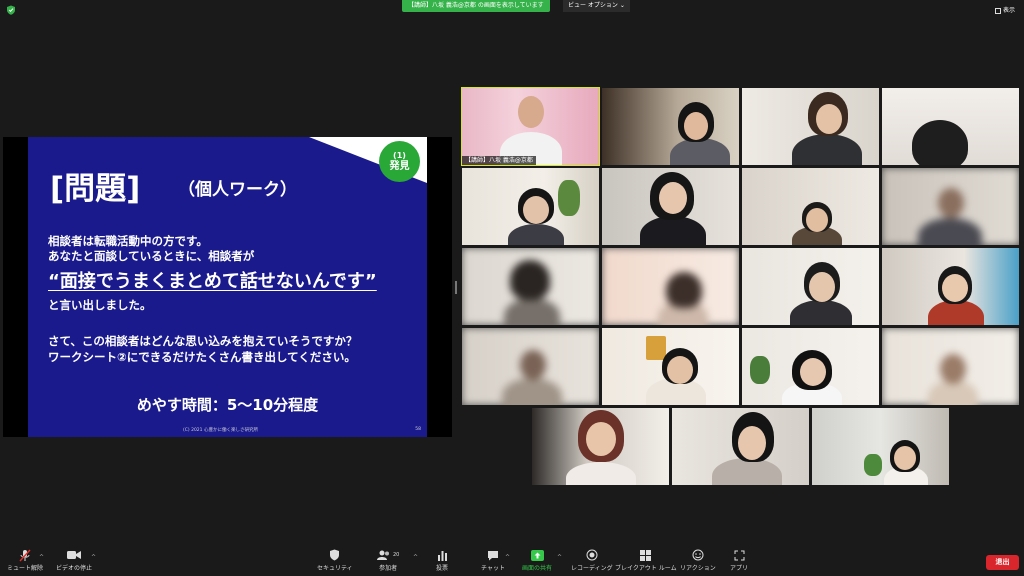 The height and width of the screenshot is (576, 1024). I want to click on unmute-button: ミュート解除, so click(25, 561).